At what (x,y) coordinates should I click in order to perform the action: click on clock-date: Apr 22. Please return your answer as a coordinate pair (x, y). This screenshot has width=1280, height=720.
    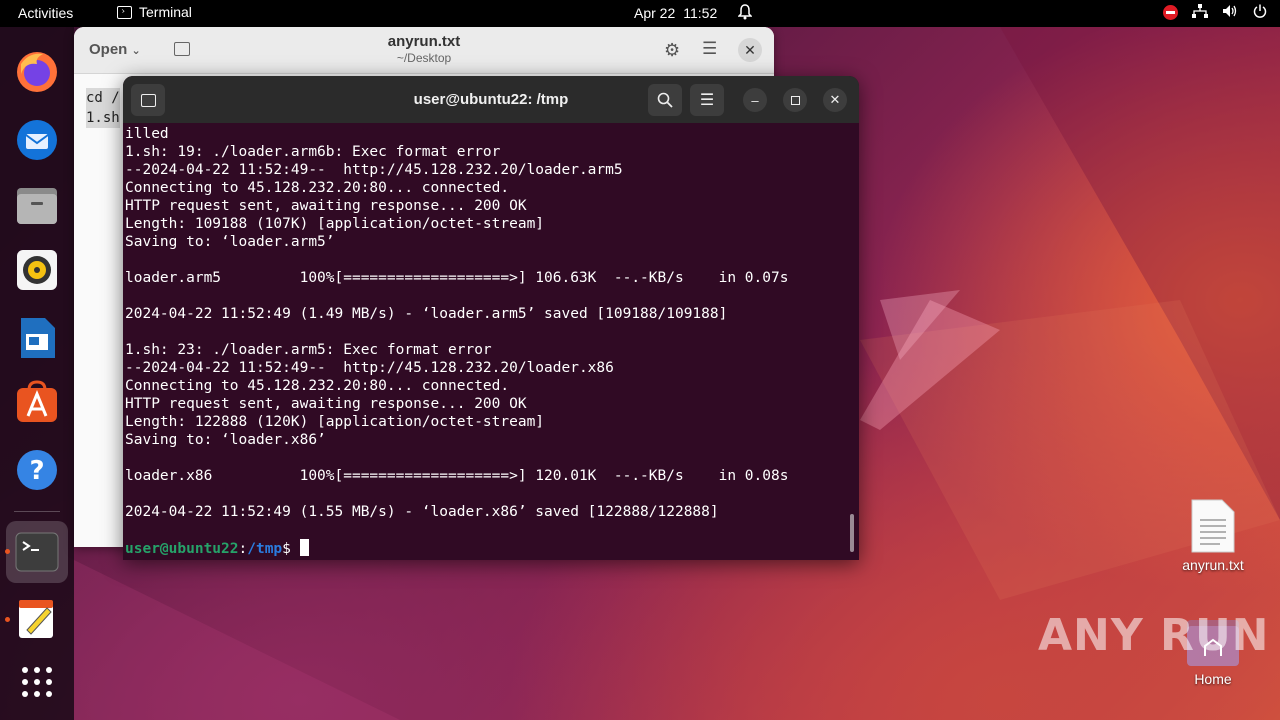
    Looking at the image, I should click on (655, 13).